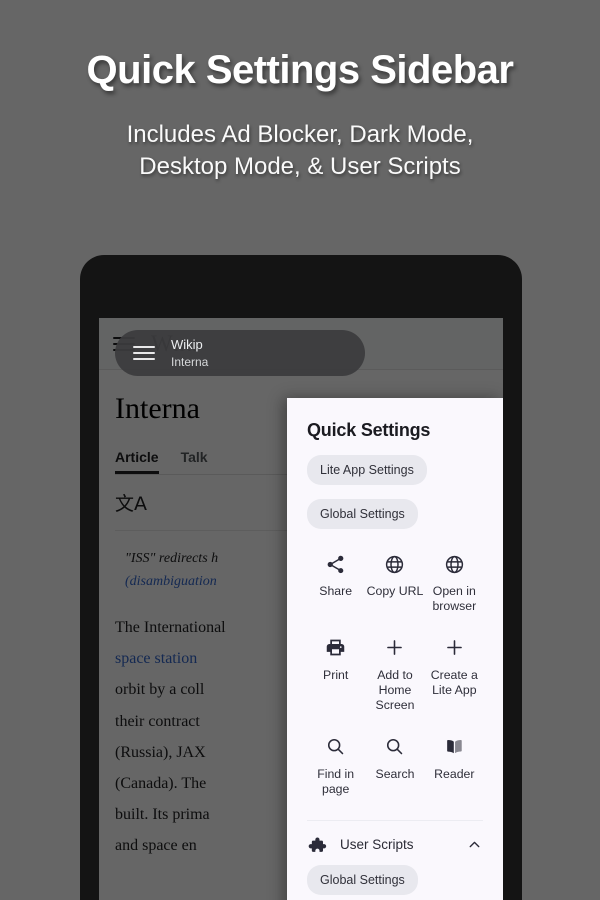 Image resolution: width=600 pixels, height=900 pixels. I want to click on floating-toolbar: Wikip Interna, so click(240, 353).